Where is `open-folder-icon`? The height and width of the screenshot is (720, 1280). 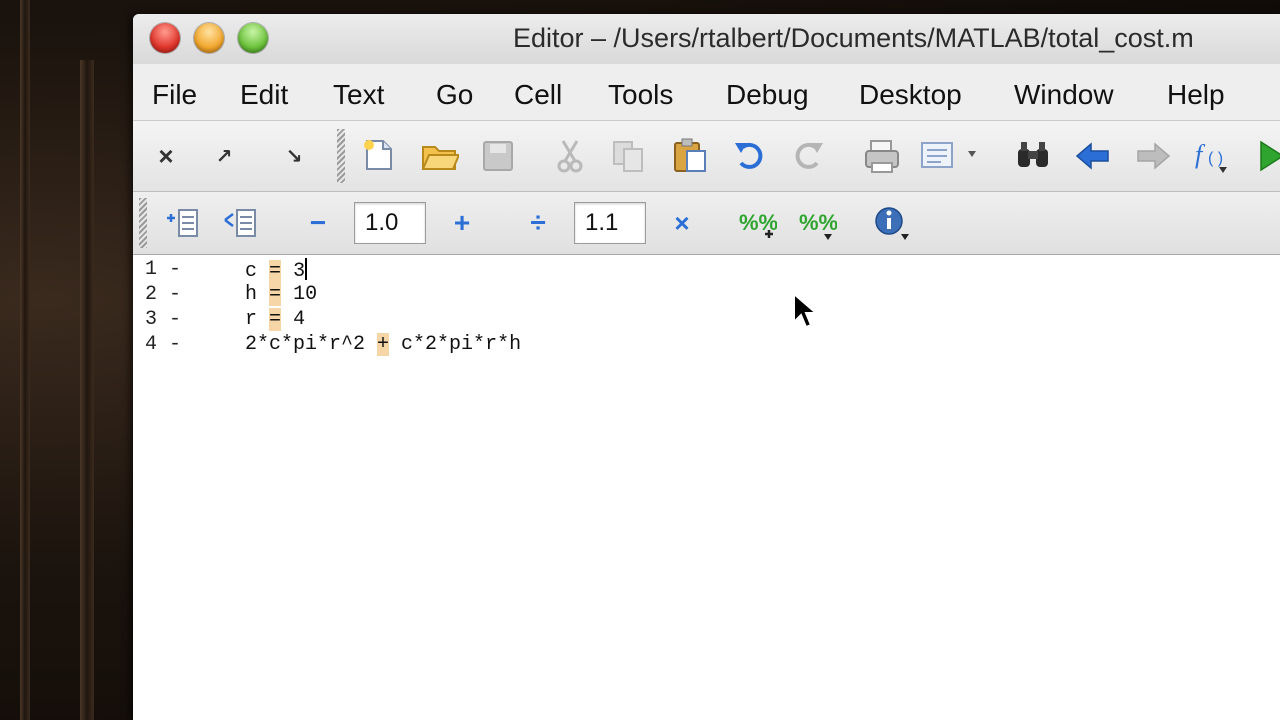
open-folder-icon is located at coordinates (440, 156).